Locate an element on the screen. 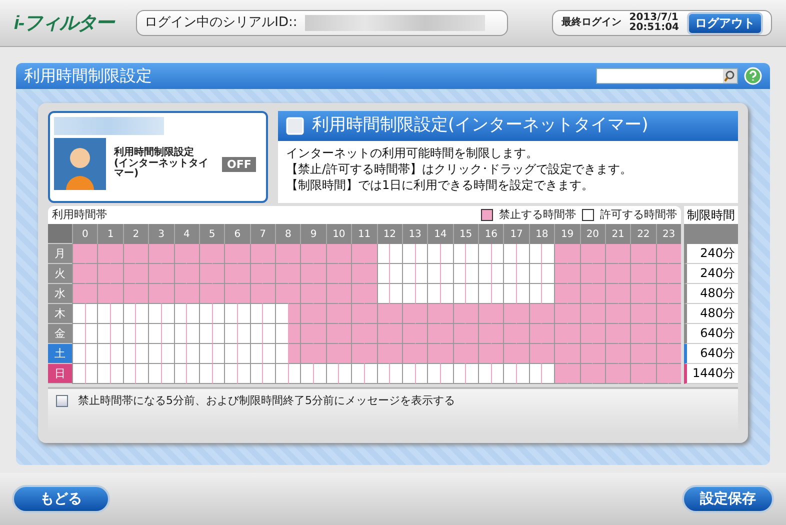  limit-field: 480分 is located at coordinates (711, 314).